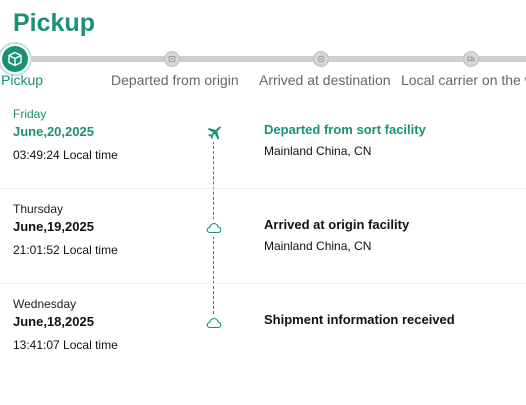 This screenshot has width=526, height=405. Describe the element at coordinates (30, 114) in the screenshot. I see `event-weekday: Friday` at that location.